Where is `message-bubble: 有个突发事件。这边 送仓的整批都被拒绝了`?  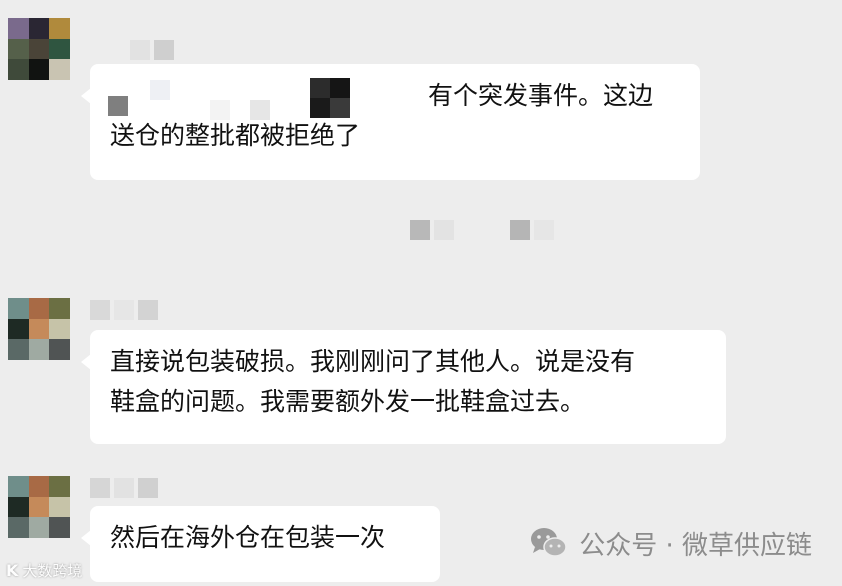 message-bubble: 有个突发事件。这边 送仓的整批都被拒绝了 is located at coordinates (390, 122).